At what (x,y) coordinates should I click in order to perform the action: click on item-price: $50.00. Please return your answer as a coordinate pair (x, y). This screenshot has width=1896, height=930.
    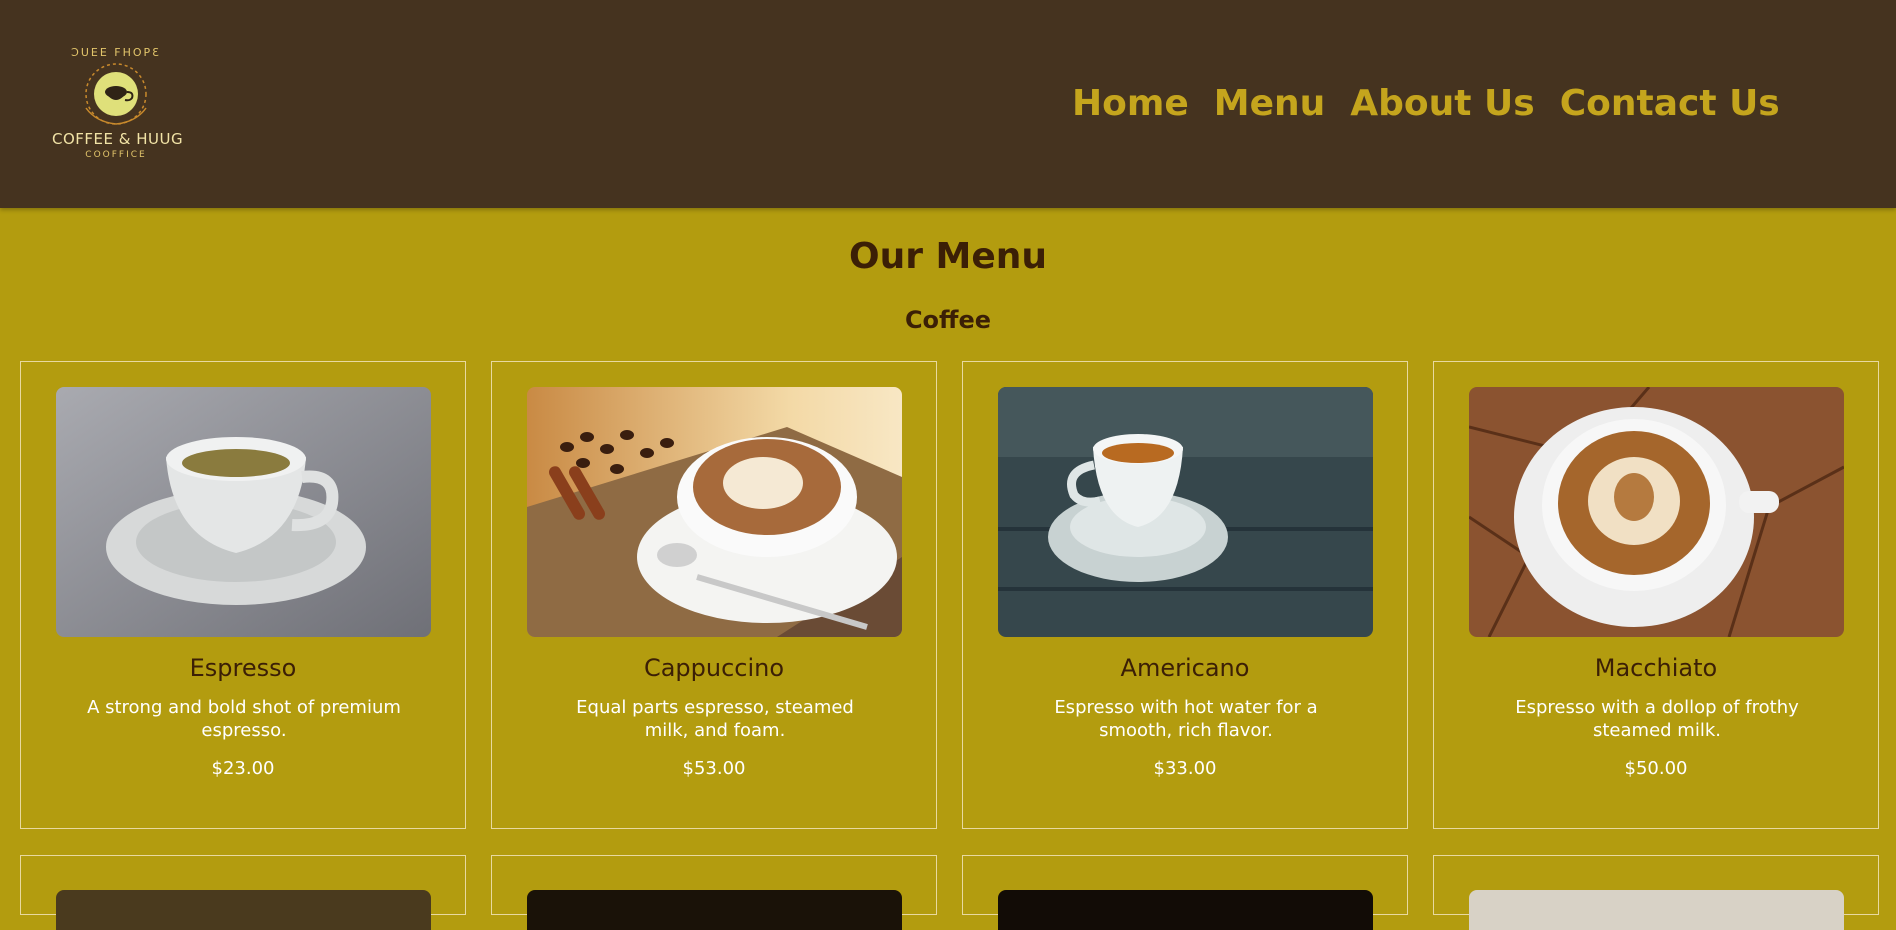
    Looking at the image, I should click on (1656, 768).